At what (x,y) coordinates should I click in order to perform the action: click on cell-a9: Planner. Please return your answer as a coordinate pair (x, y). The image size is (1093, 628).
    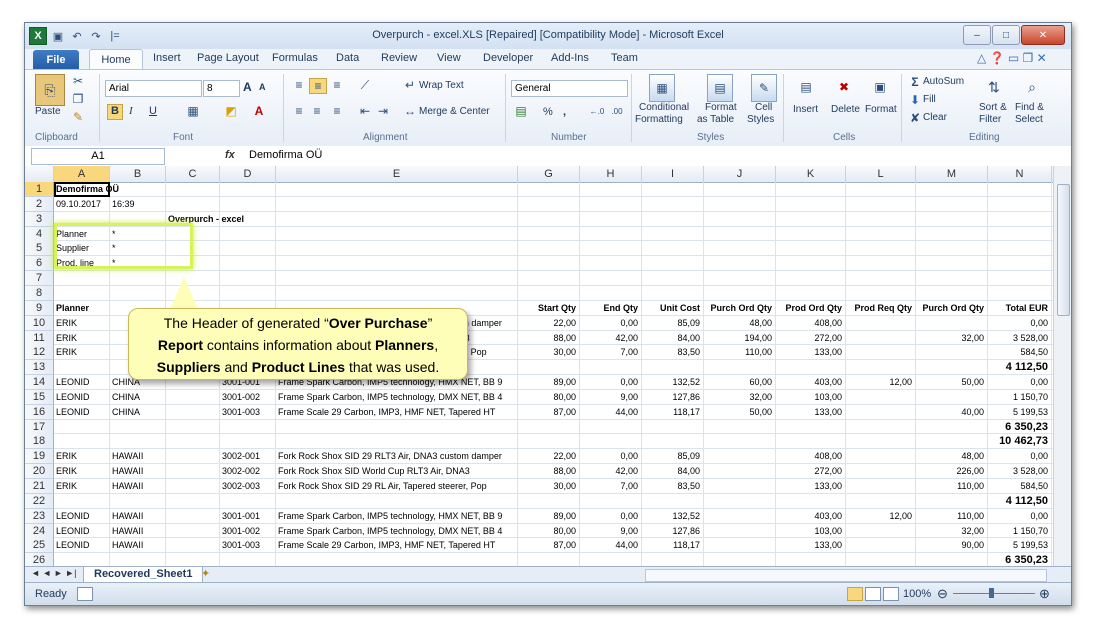
    Looking at the image, I should click on (81, 308).